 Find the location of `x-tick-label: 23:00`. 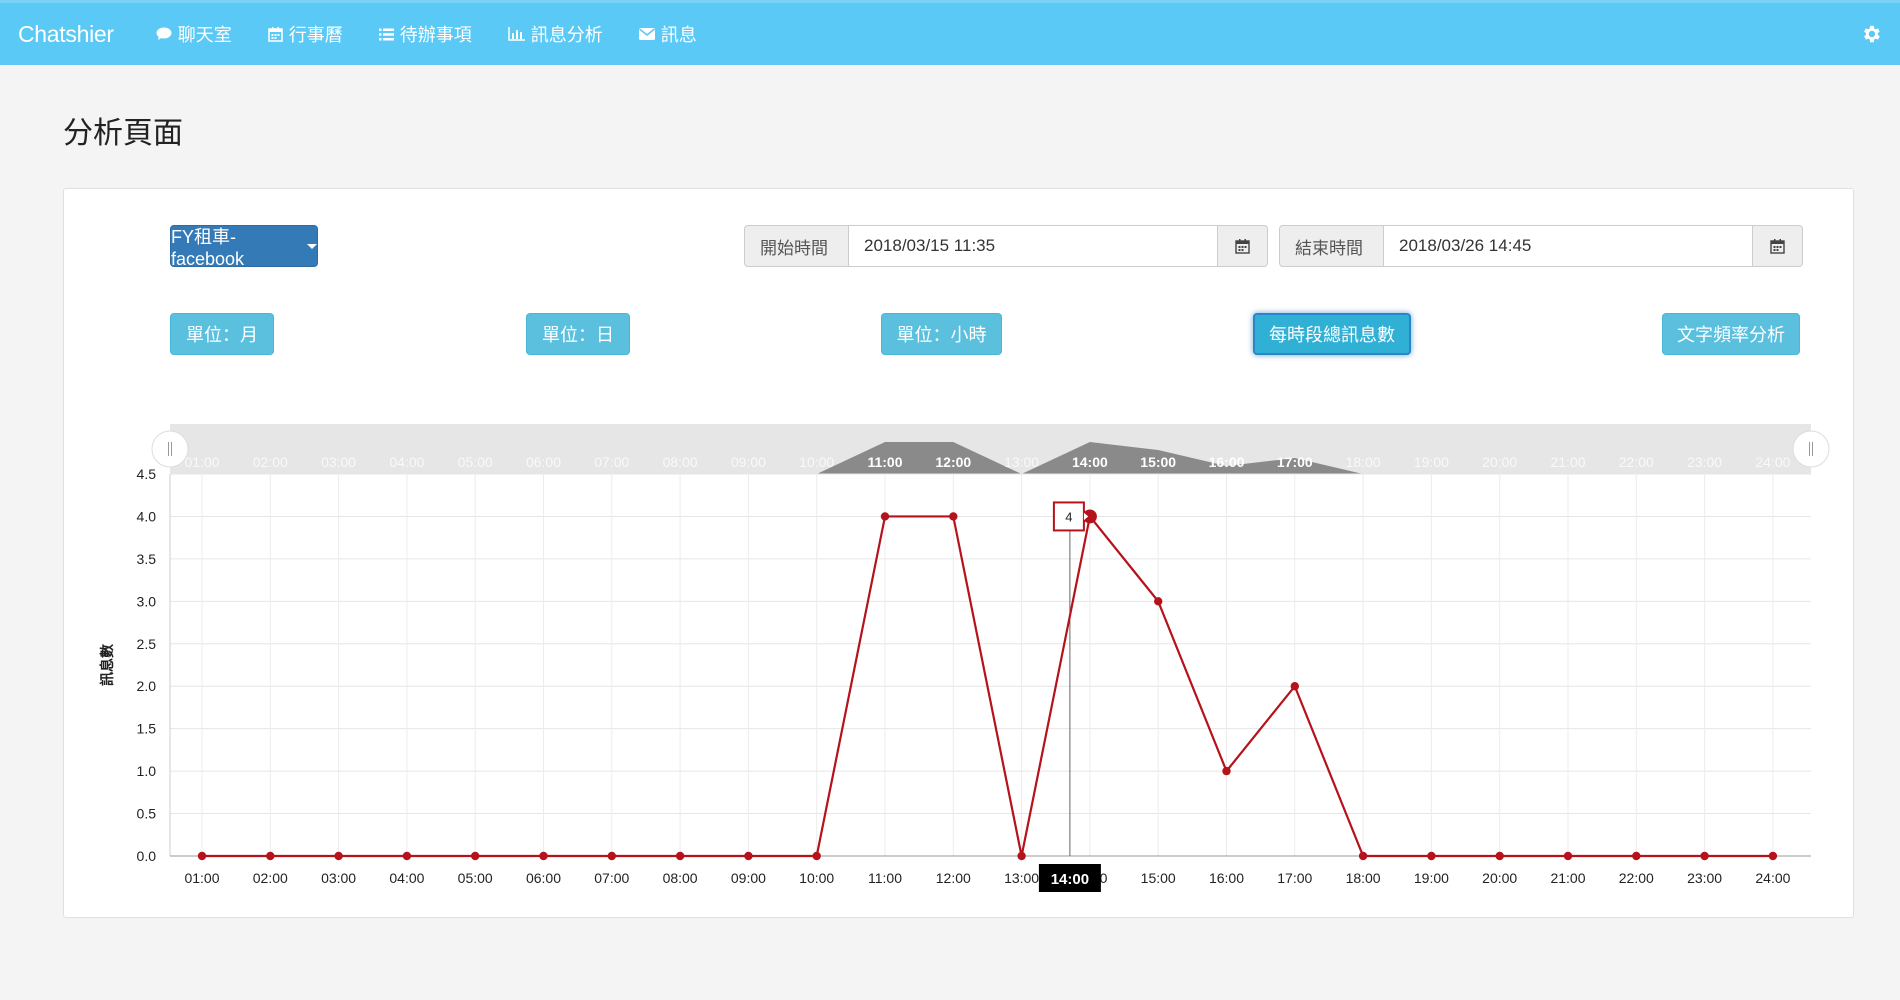

x-tick-label: 23:00 is located at coordinates (1704, 878).